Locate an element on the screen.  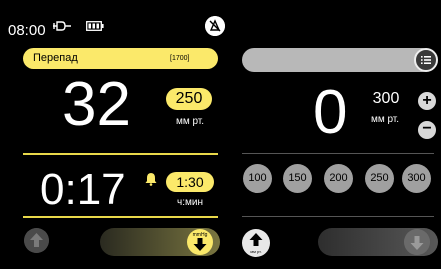
arrow-down-icon is located at coordinates (200, 244).